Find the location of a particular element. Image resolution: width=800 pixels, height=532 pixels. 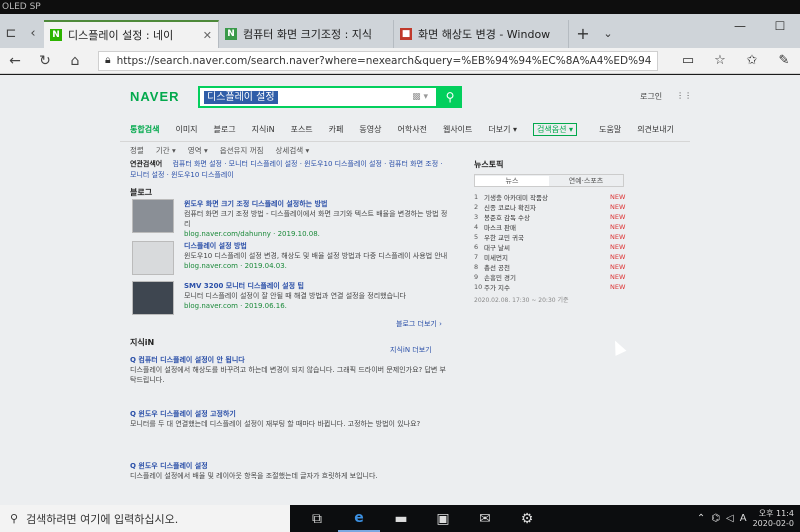

news-keyword: 손흥민 경기 is located at coordinates (547, 277).